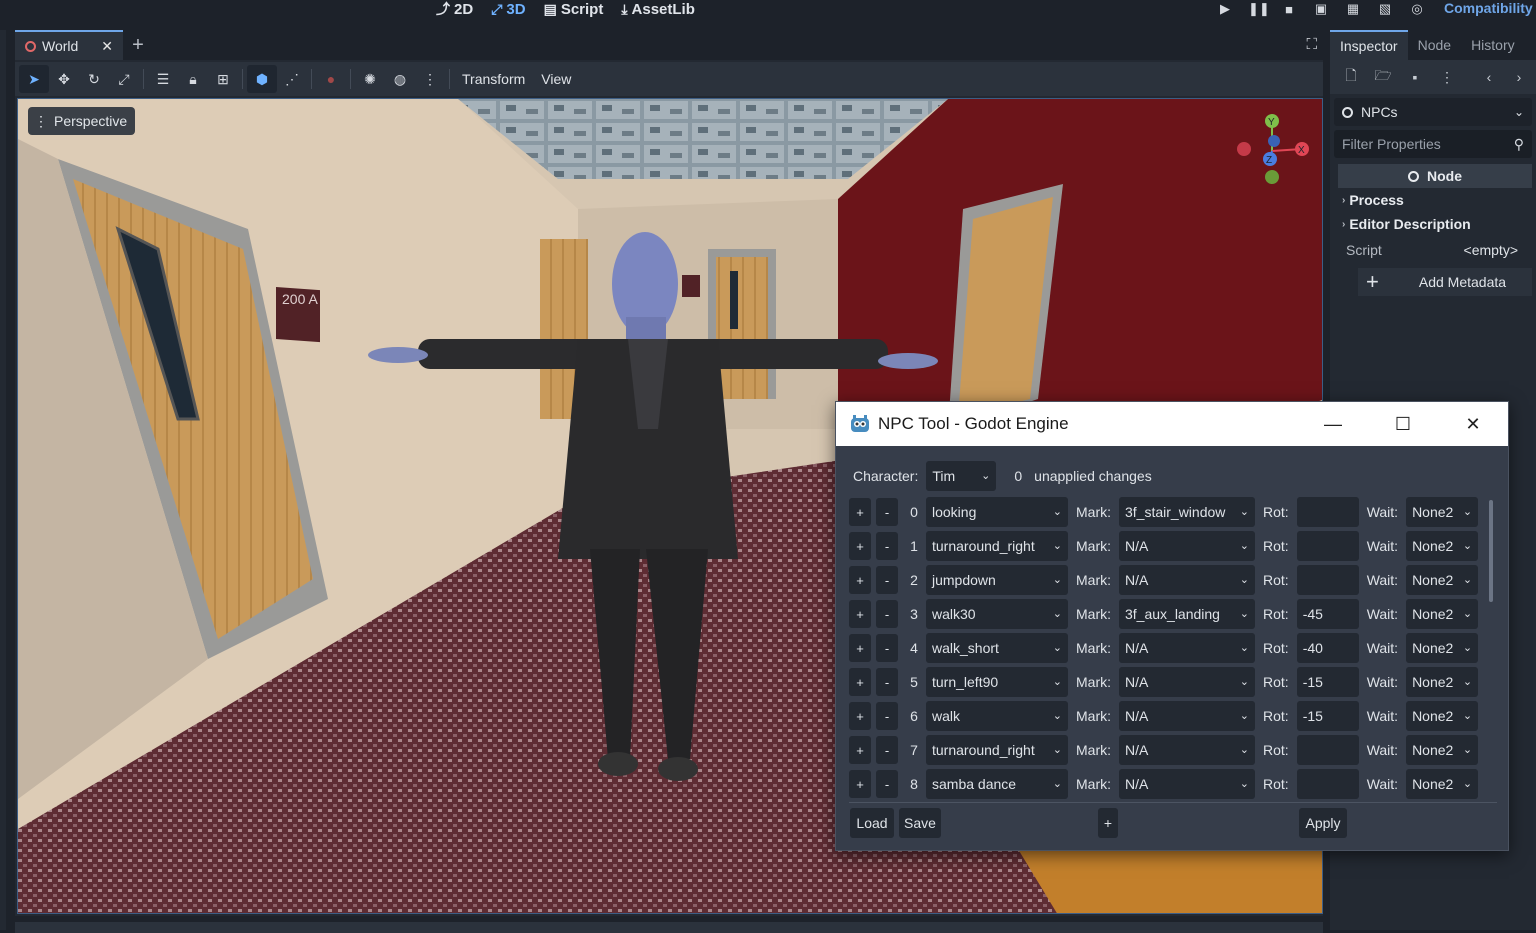 This screenshot has height=933, width=1536. I want to click on group-editor-description: › Editor Description, so click(1439, 224).